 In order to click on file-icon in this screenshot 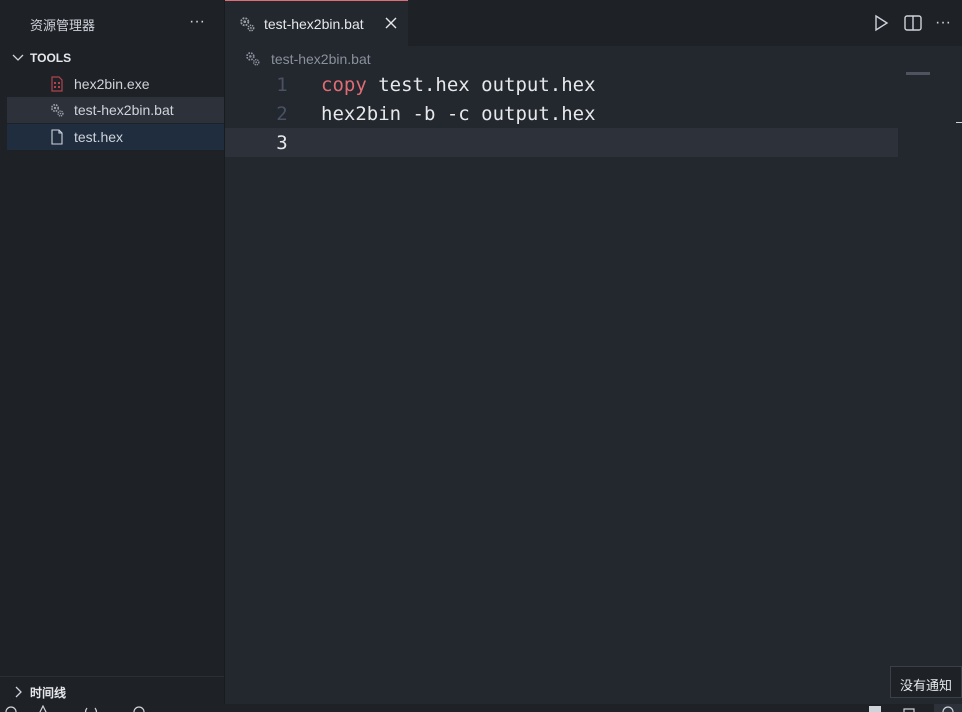, I will do `click(57, 137)`.